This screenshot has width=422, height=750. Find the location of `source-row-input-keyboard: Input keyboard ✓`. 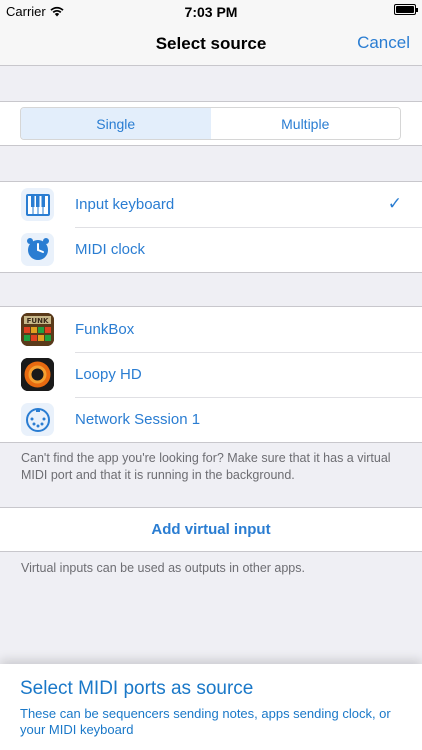

source-row-input-keyboard: Input keyboard ✓ is located at coordinates (211, 204).